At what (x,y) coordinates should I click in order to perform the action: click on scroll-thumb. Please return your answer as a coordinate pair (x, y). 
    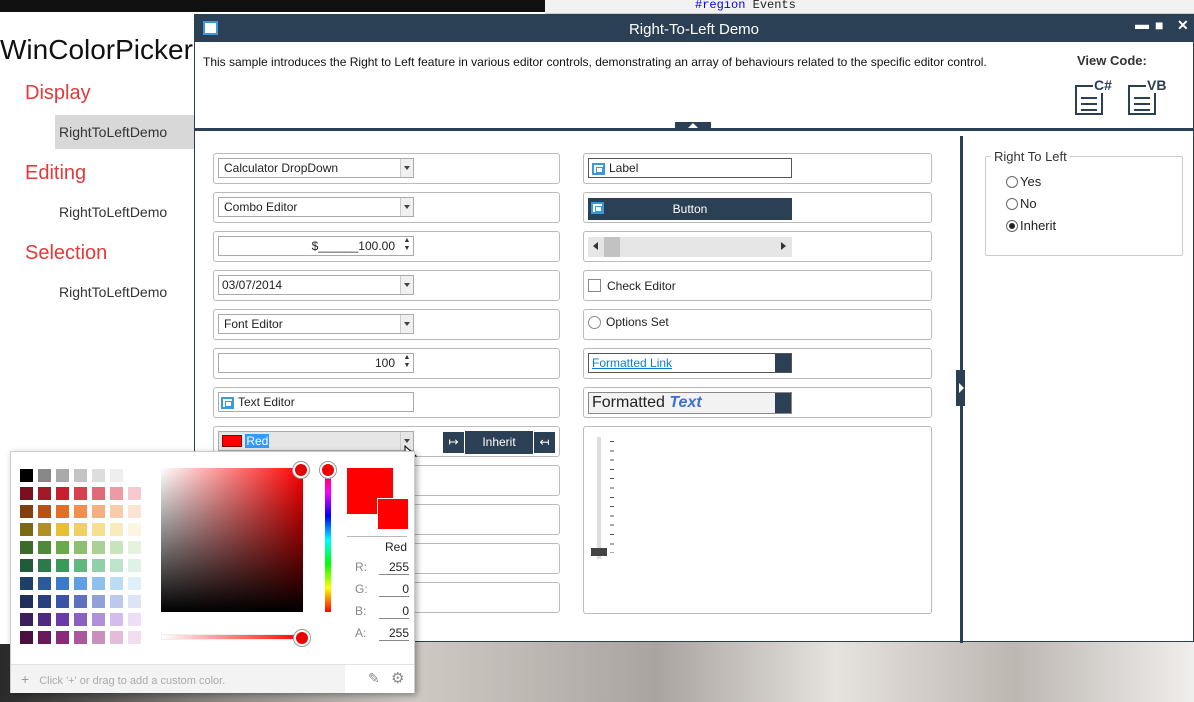
    Looking at the image, I should click on (612, 247).